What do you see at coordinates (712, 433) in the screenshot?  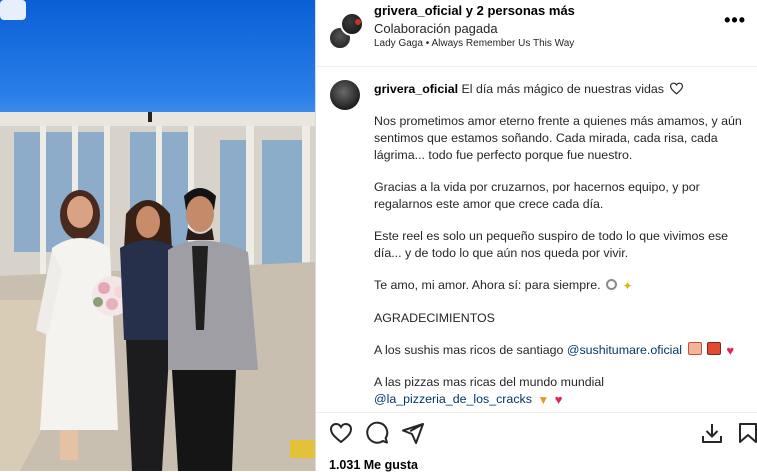 I see `download-icon` at bounding box center [712, 433].